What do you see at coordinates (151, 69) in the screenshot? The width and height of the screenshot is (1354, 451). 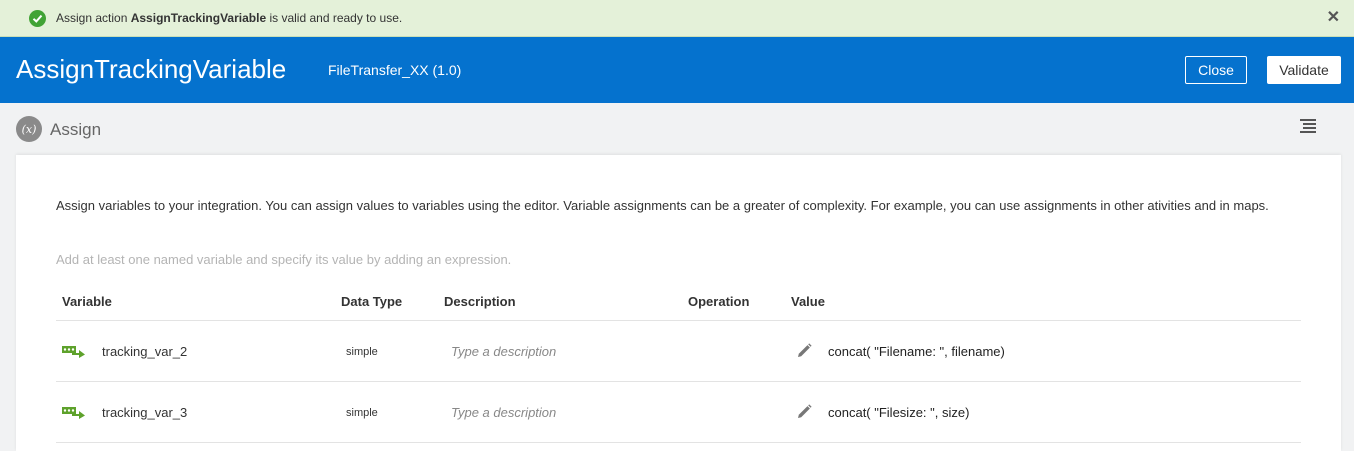 I see `page-title: AssignTrackingVariable` at bounding box center [151, 69].